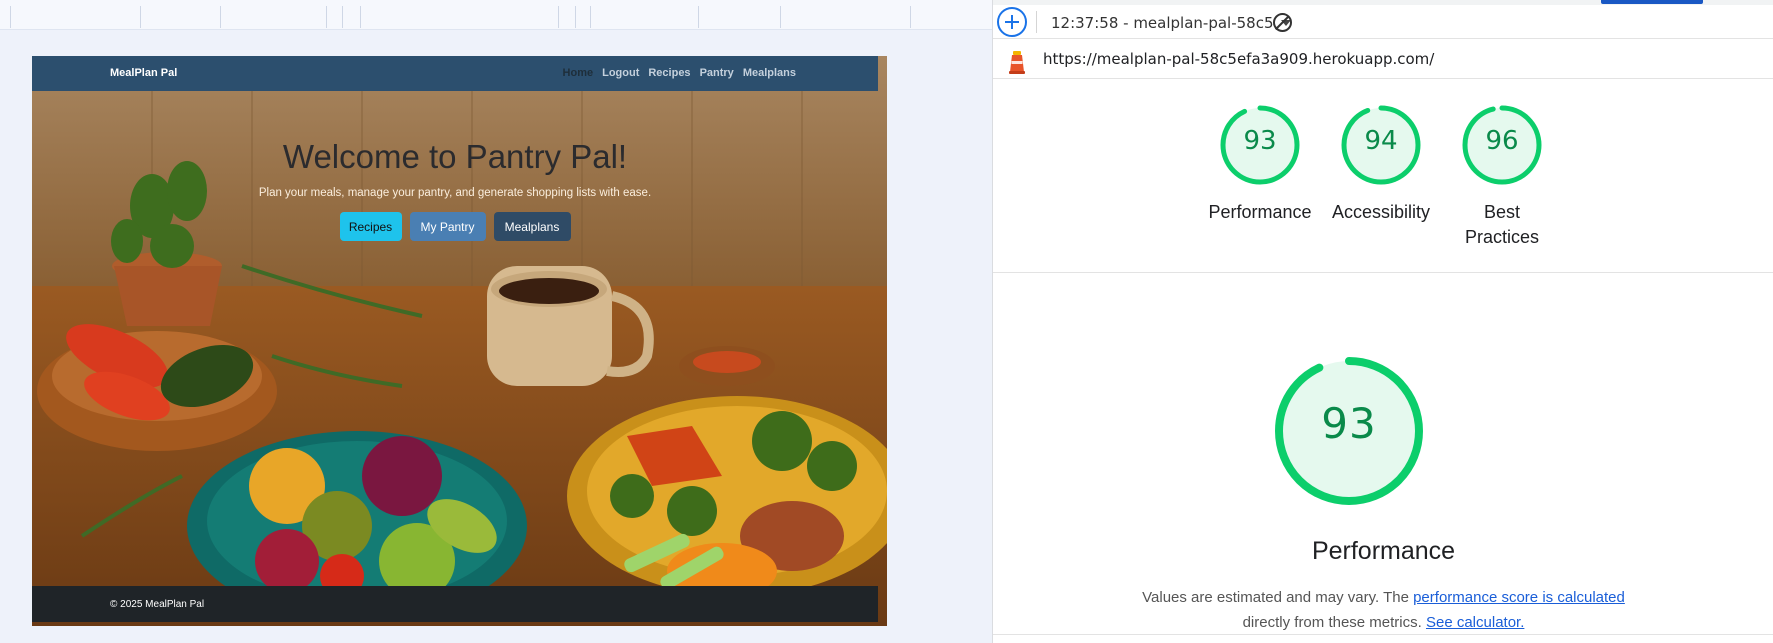  Describe the element at coordinates (1502, 224) in the screenshot. I see `gauge-label: Best Practices` at that location.